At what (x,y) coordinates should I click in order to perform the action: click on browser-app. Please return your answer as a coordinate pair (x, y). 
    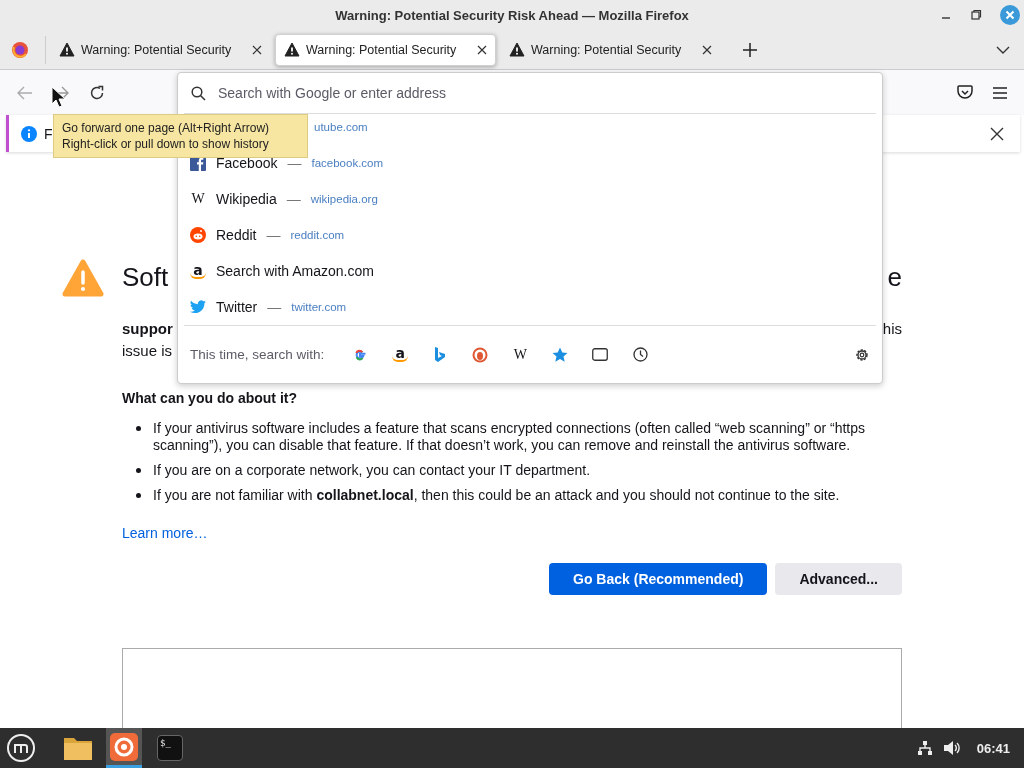
    Looking at the image, I should click on (124, 748).